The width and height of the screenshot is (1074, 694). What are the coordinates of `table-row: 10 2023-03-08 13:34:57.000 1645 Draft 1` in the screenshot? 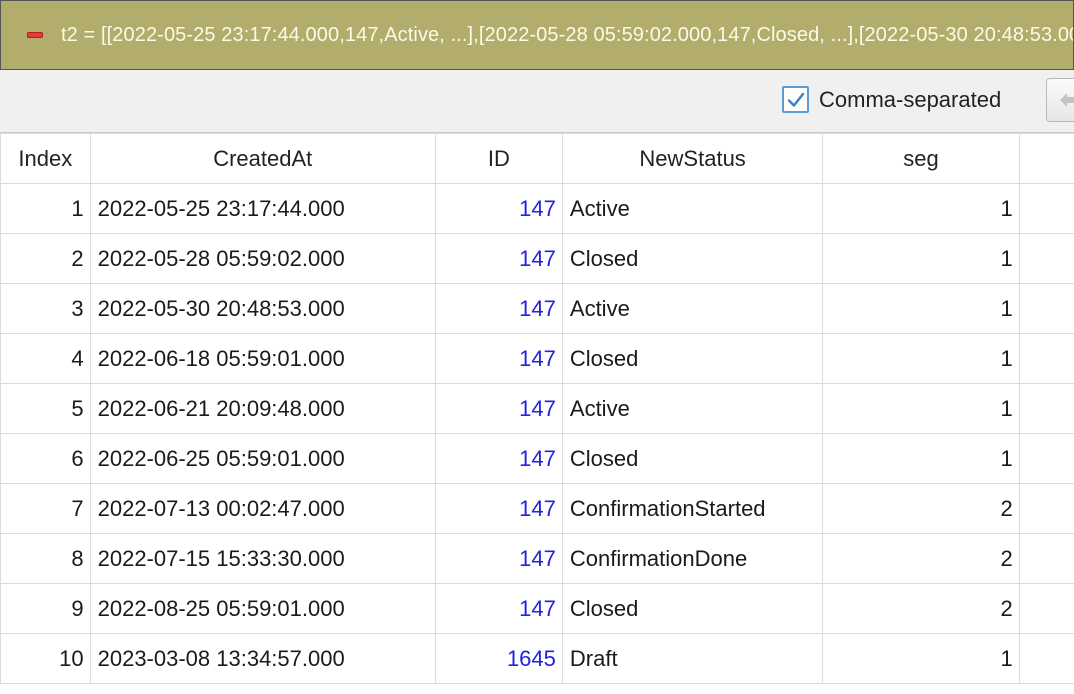 It's located at (537, 658).